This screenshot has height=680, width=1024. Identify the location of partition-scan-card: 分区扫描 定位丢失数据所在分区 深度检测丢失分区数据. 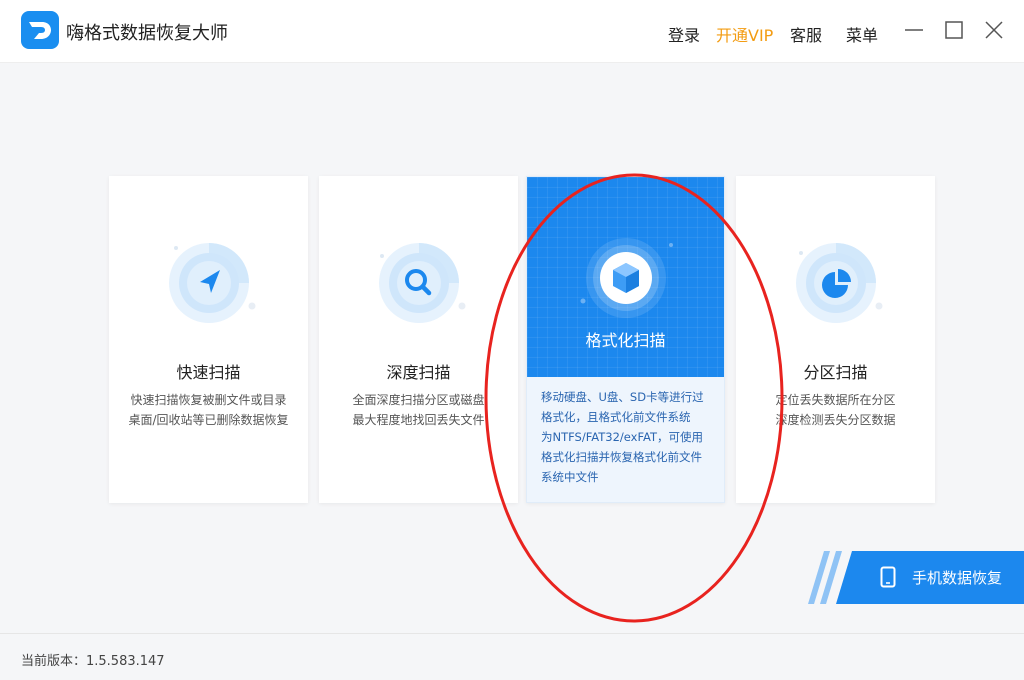
(835, 339).